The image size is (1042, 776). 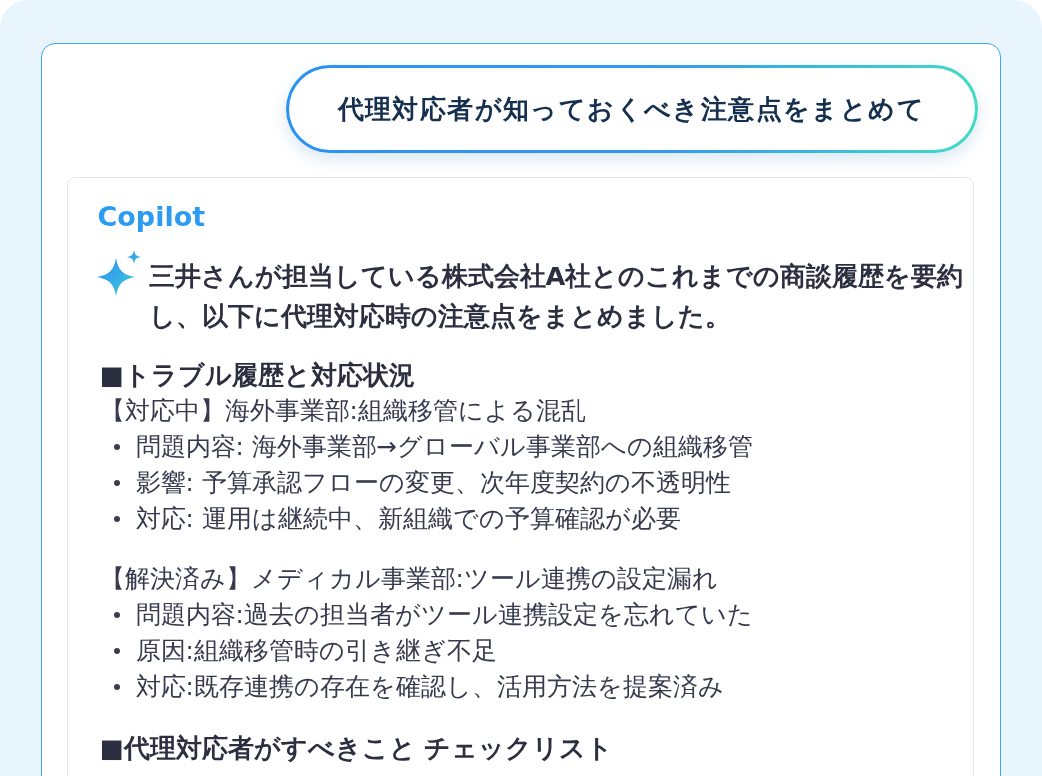 I want to click on issue-title: 【対応中】海外事業部:組織移管による混乱, so click(x=343, y=411).